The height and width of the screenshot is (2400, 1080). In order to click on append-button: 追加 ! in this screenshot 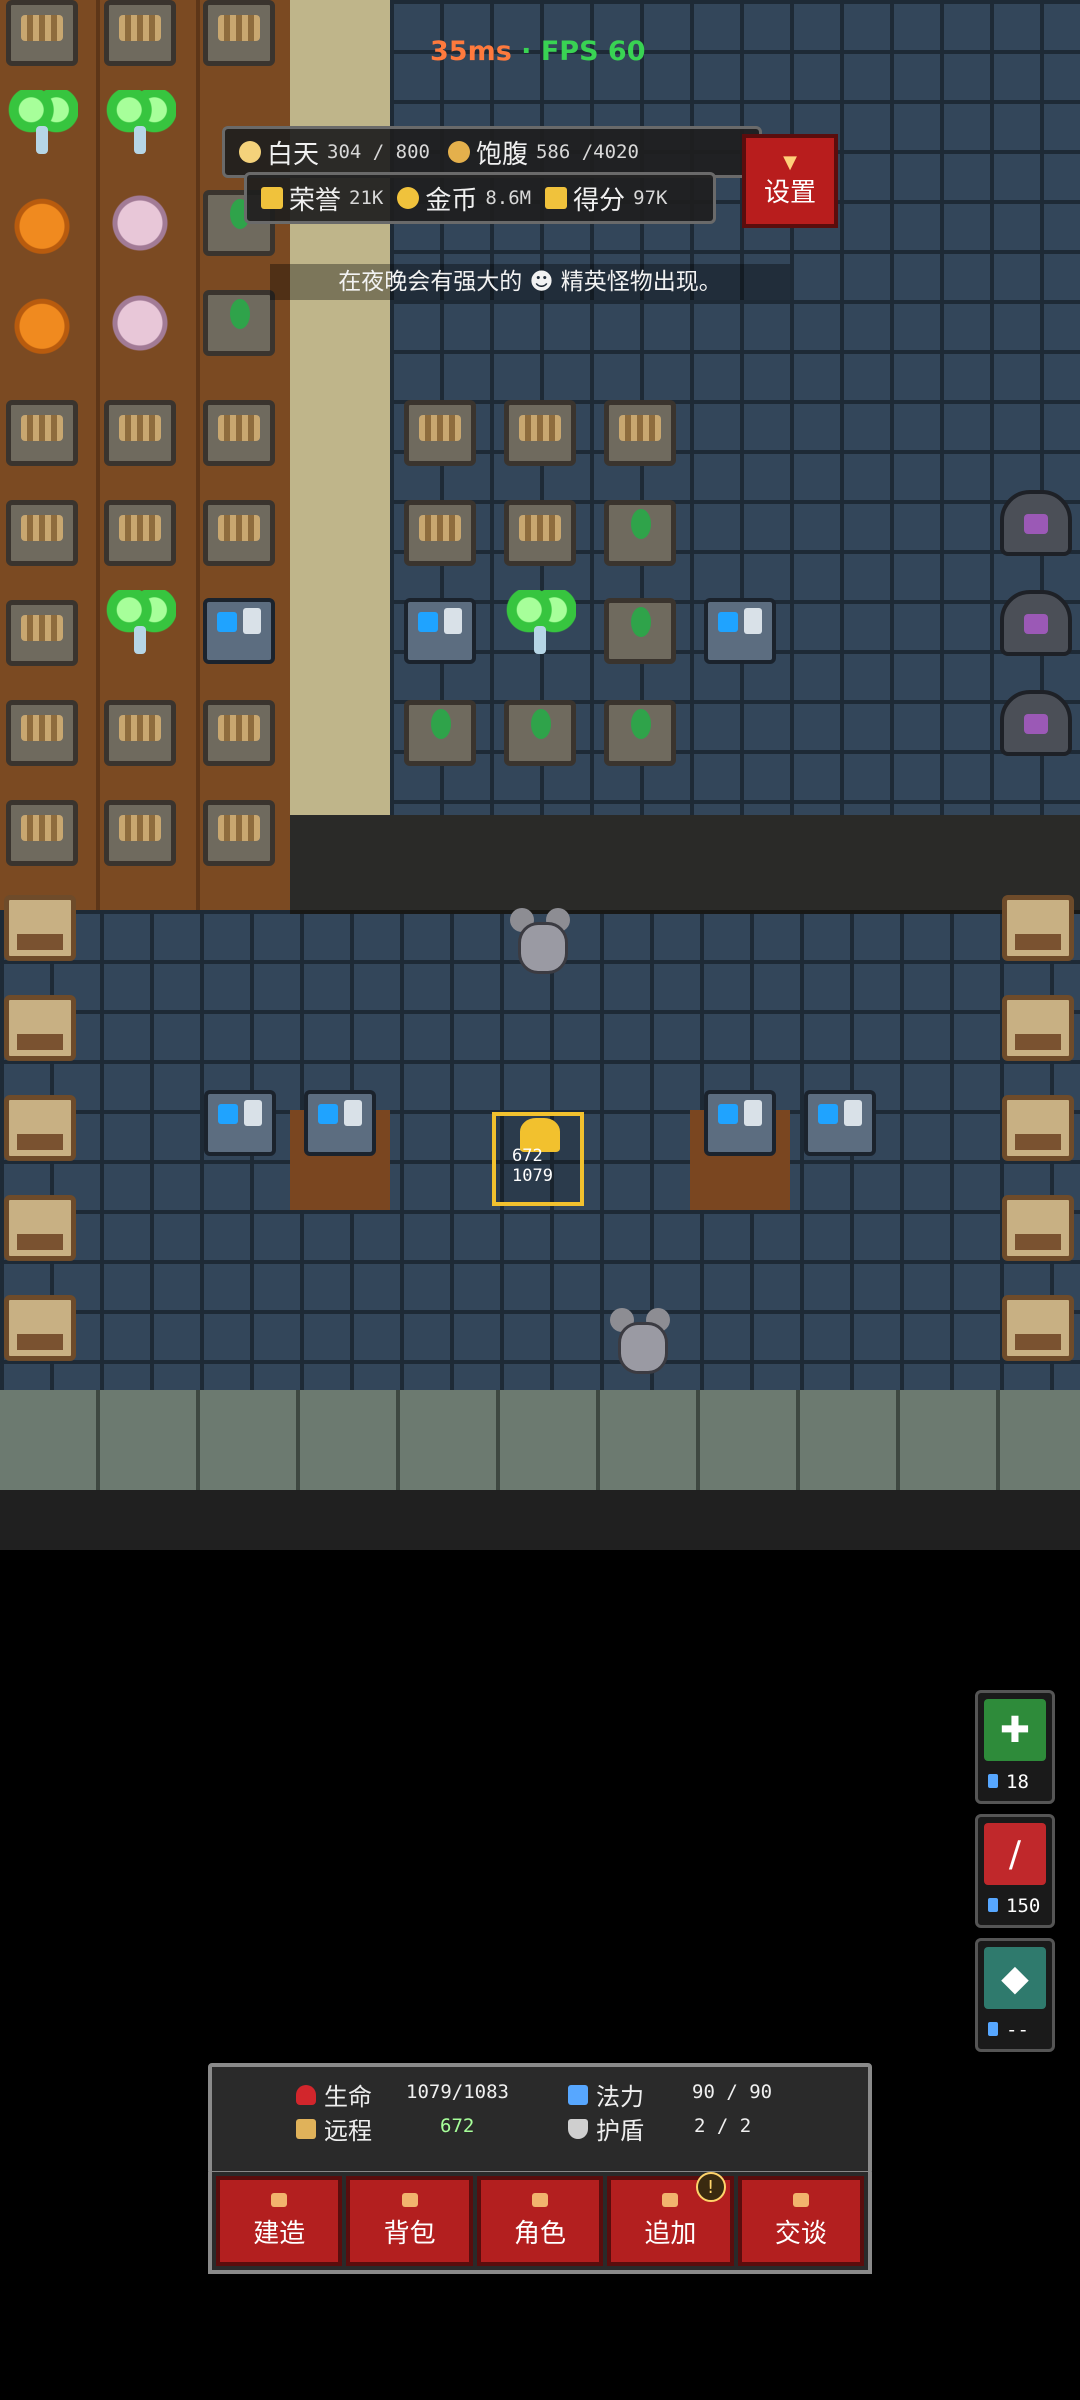, I will do `click(670, 2219)`.